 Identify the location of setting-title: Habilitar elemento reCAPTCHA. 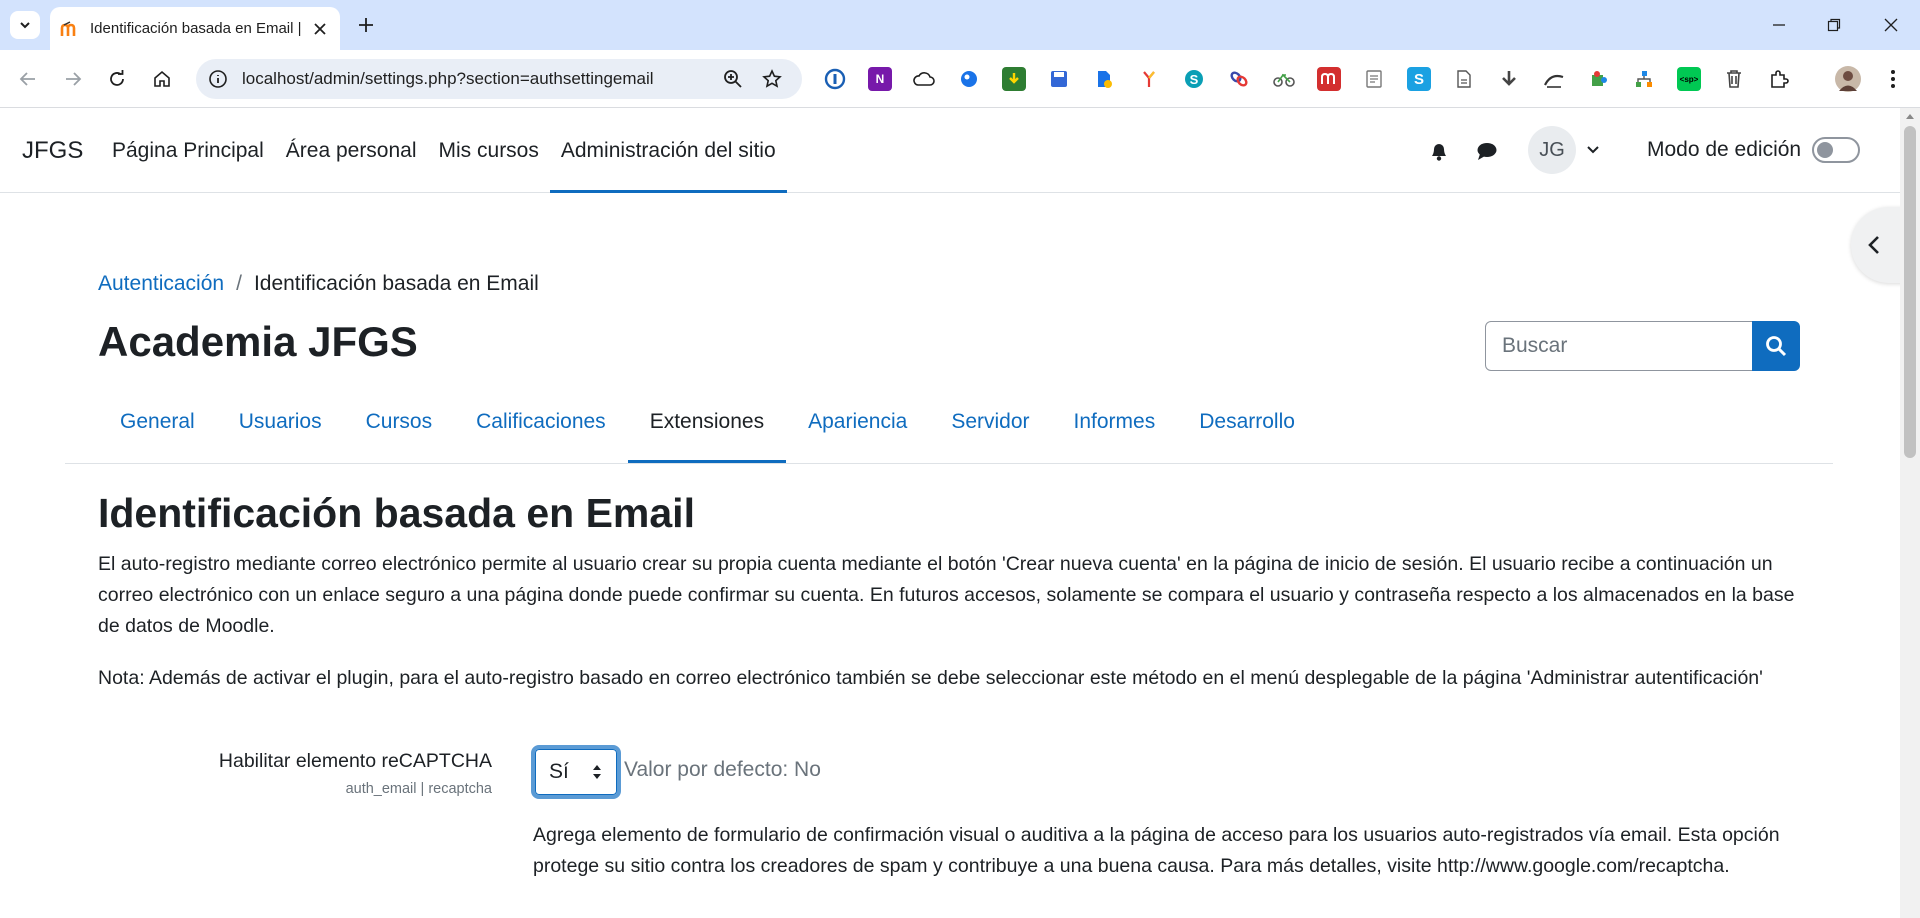
(355, 761).